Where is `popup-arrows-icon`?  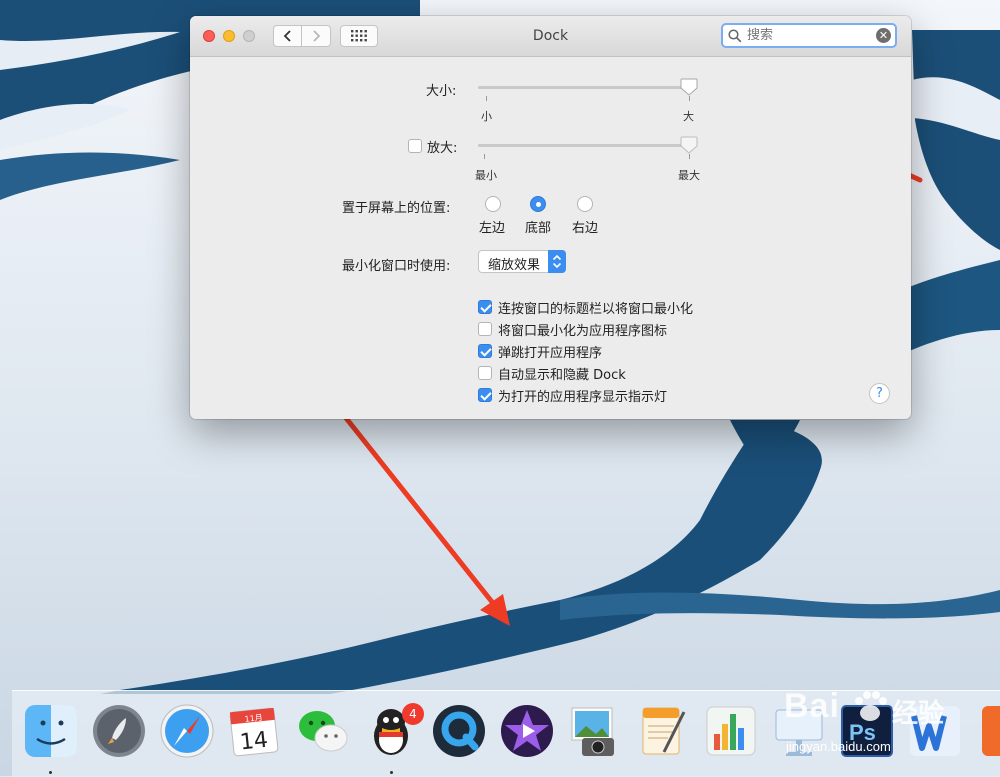
popup-arrows-icon is located at coordinates (557, 261).